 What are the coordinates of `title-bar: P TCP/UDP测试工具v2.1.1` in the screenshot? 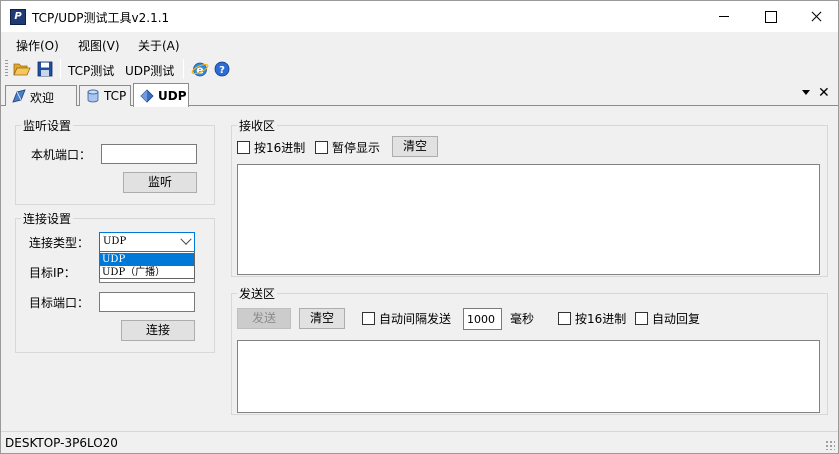 It's located at (419, 16).